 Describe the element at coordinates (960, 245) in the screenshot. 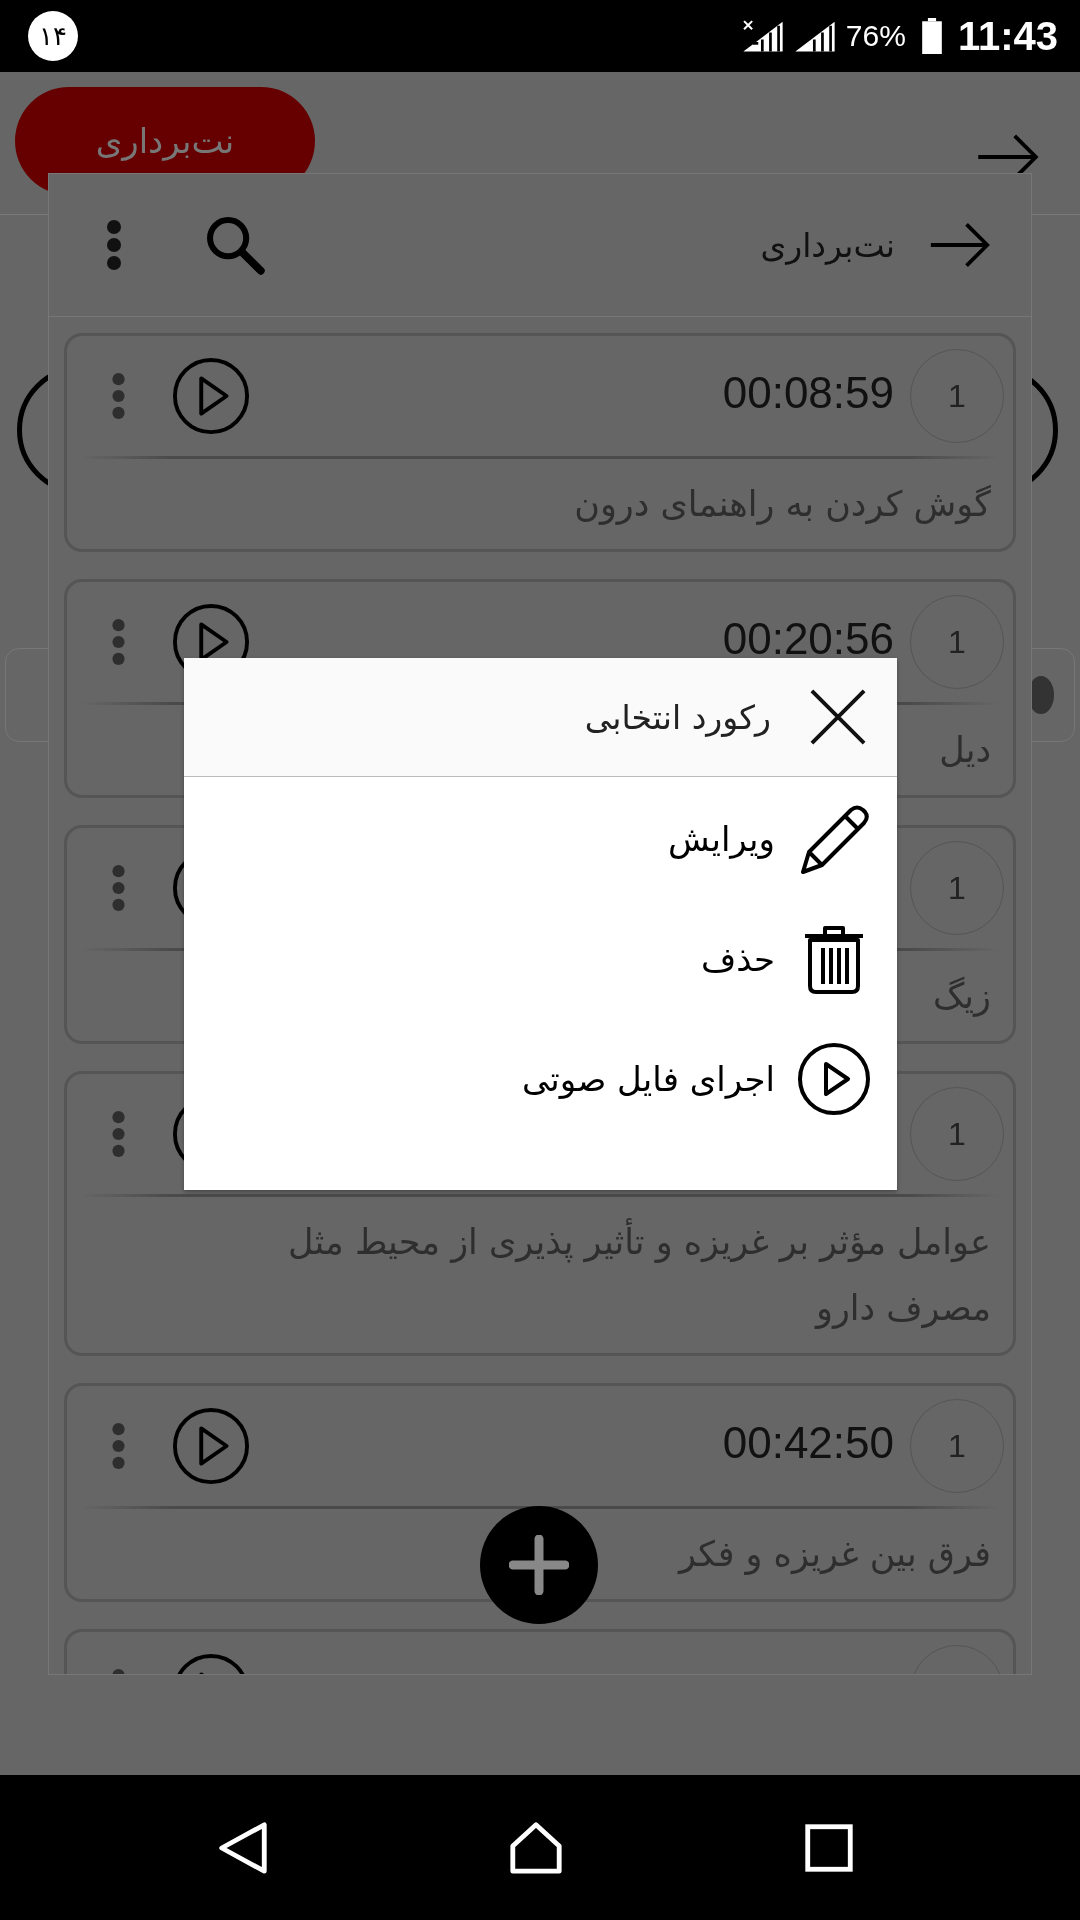

I see `arrow-icon` at that location.